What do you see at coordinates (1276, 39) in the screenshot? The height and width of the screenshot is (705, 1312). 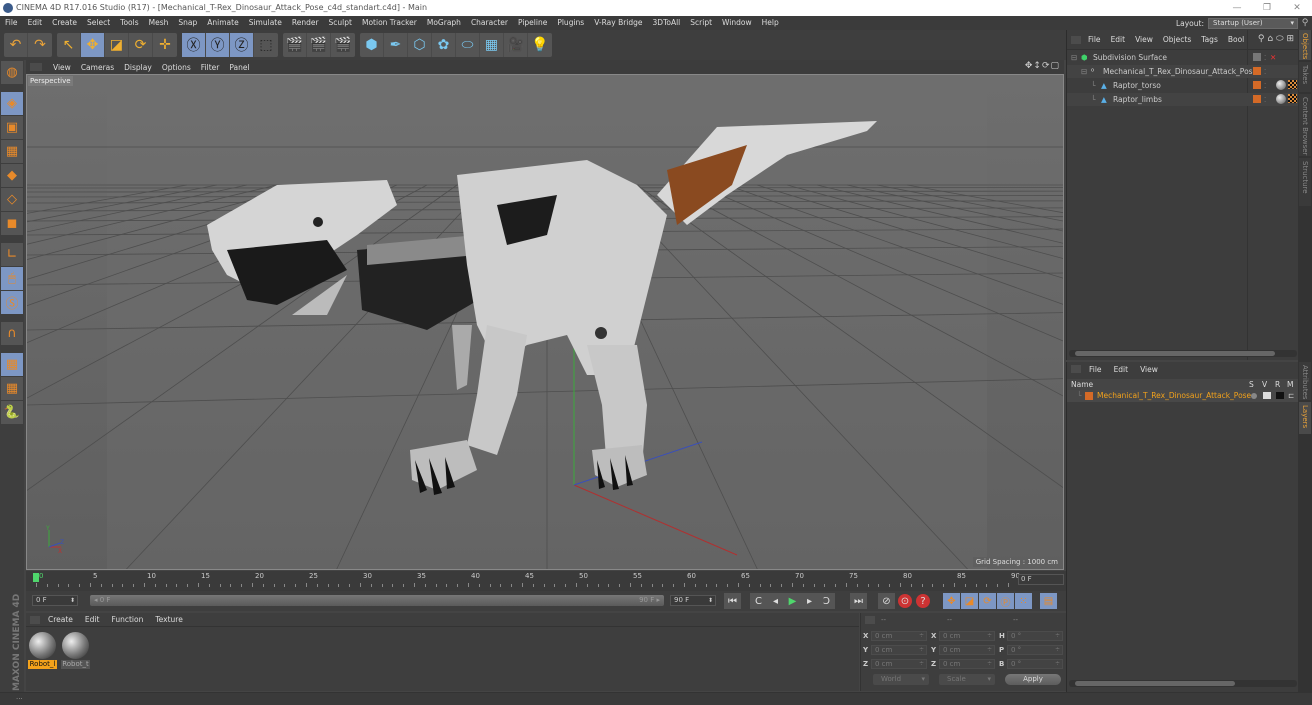 I see `object-manager-tool-icons: ⚲ ⌂ ⬭ ⊞` at bounding box center [1276, 39].